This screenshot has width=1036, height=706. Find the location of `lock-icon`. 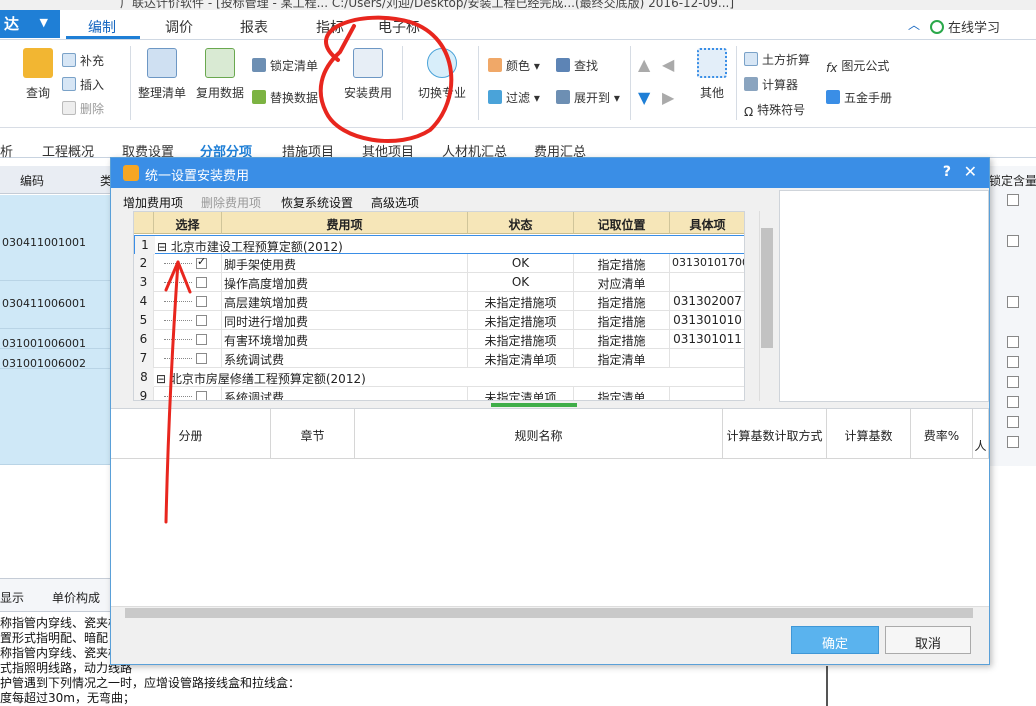

lock-icon is located at coordinates (259, 65).